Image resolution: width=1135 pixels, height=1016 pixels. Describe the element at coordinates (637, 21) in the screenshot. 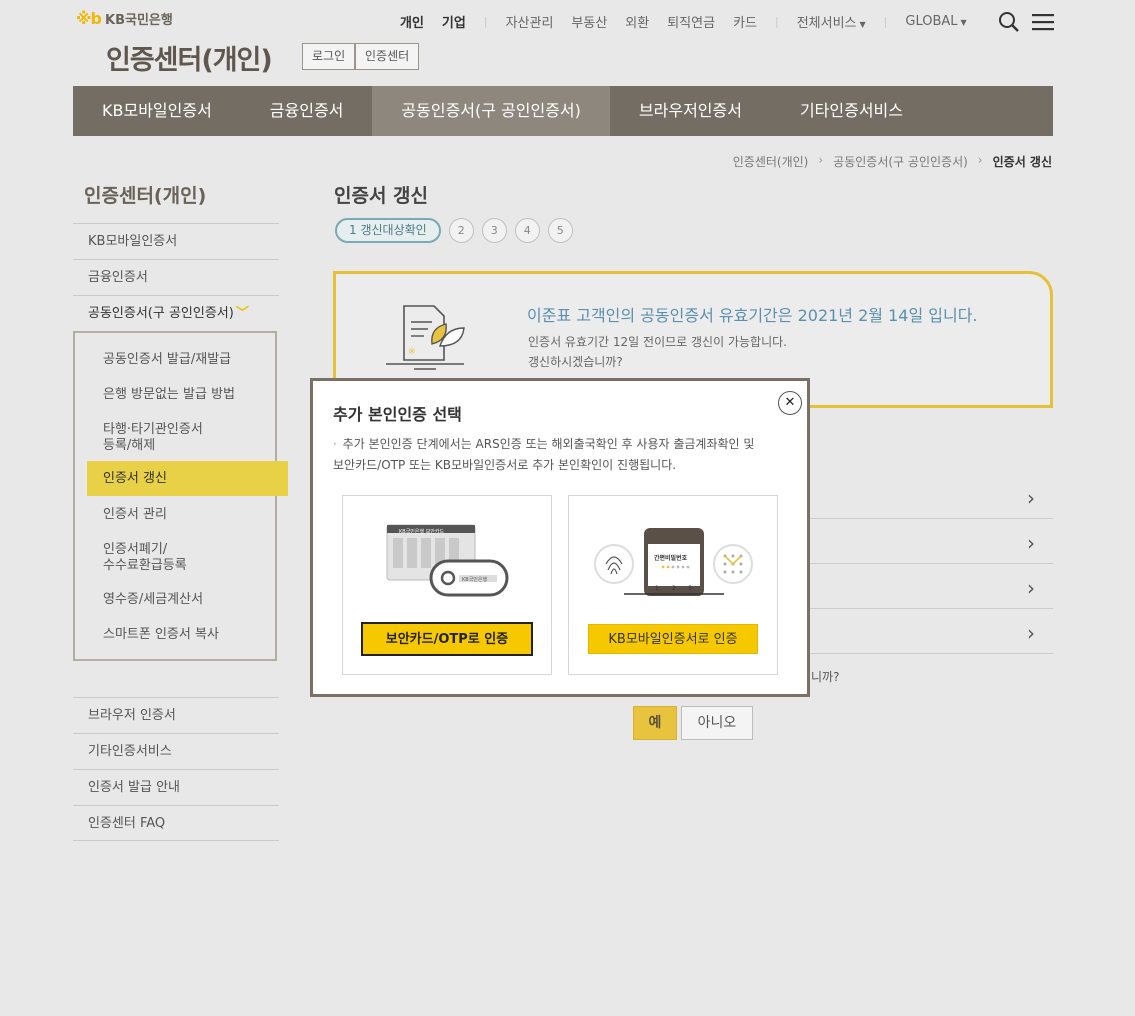

I see `topnav-forex: 외환` at that location.